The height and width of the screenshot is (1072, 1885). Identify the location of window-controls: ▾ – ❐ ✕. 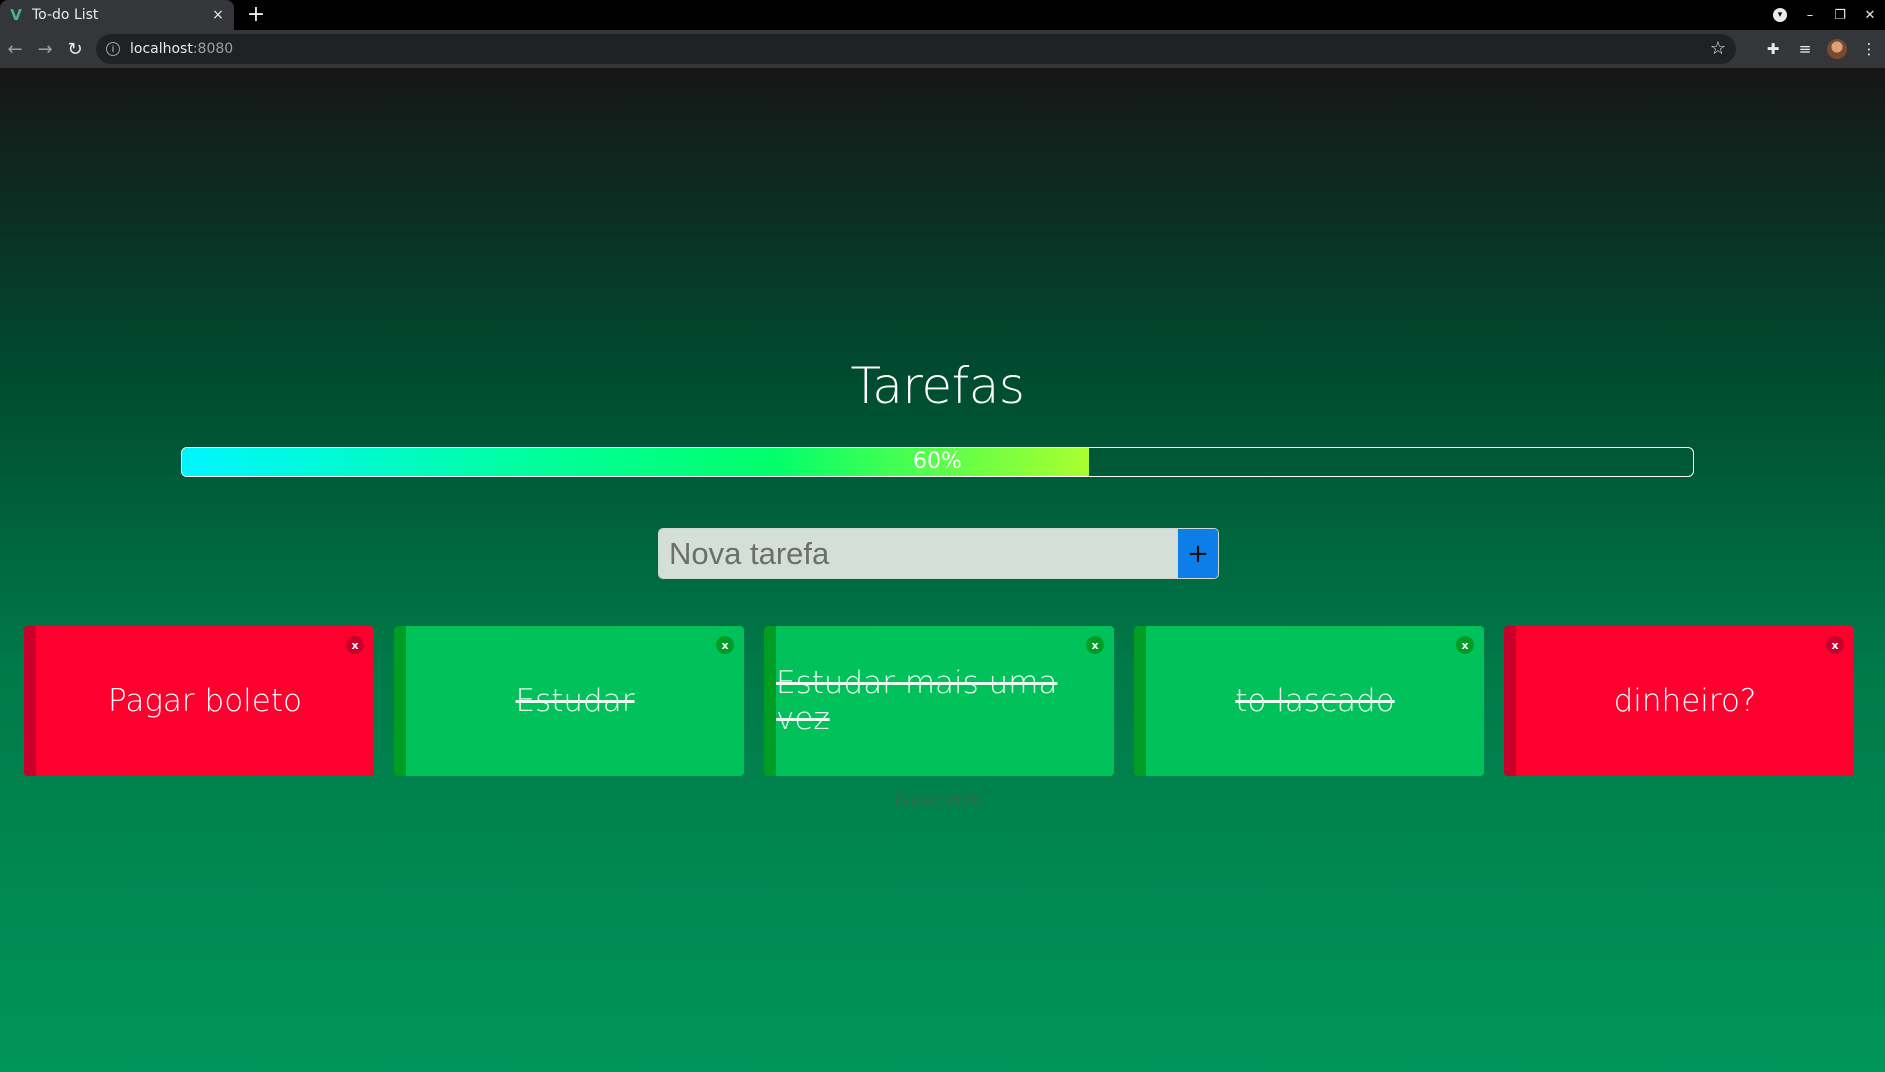
(1825, 15).